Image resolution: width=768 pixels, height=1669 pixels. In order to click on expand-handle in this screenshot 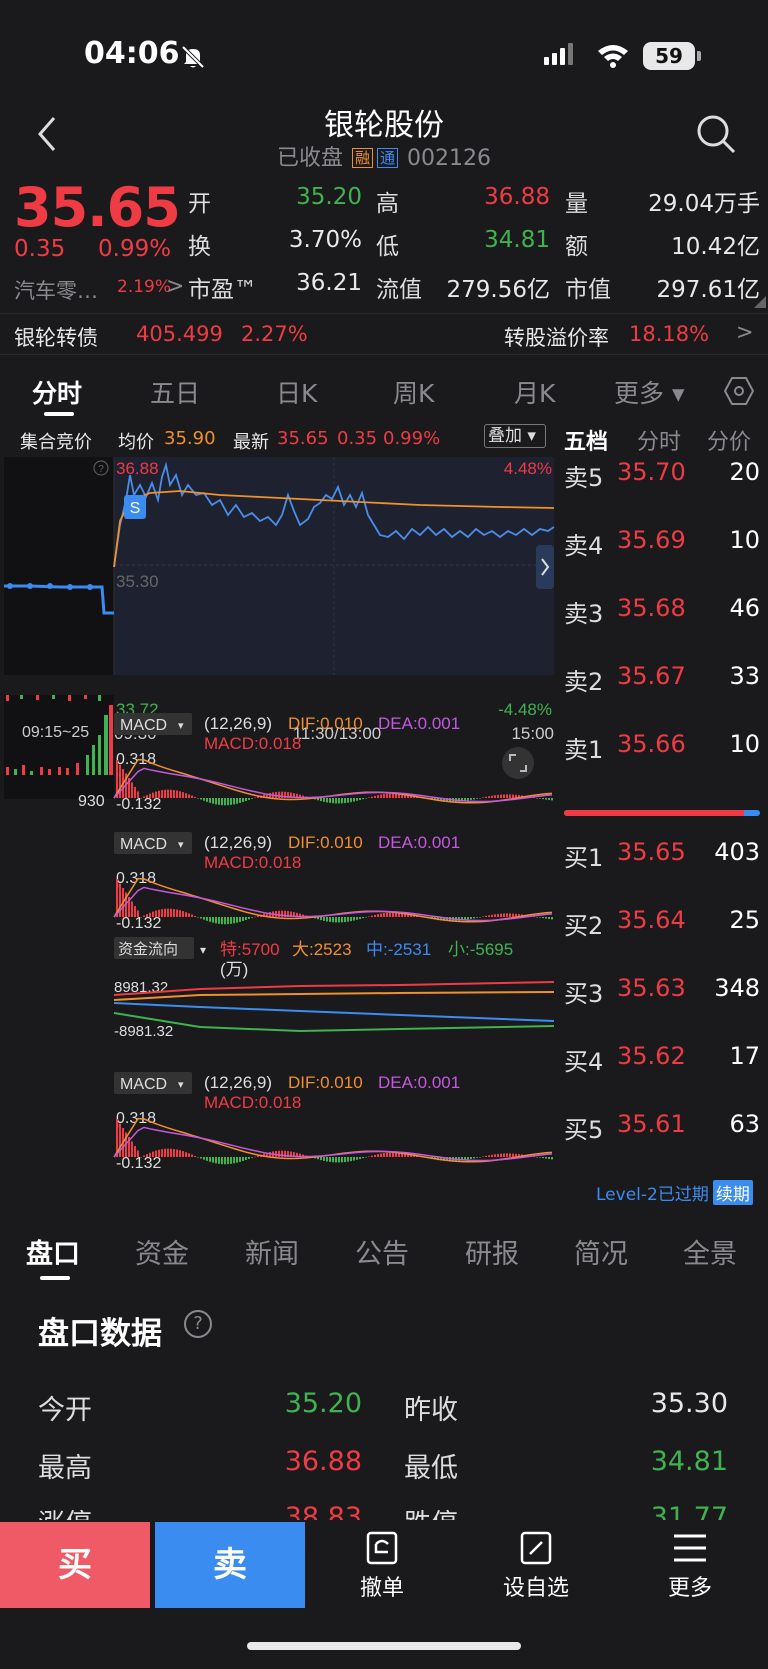, I will do `click(545, 567)`.